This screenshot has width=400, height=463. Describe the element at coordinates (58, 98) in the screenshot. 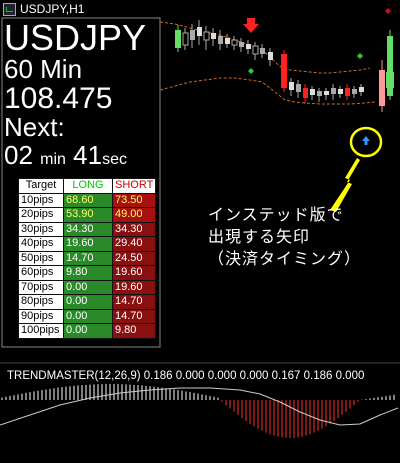

I see `price-label: 108.475` at that location.